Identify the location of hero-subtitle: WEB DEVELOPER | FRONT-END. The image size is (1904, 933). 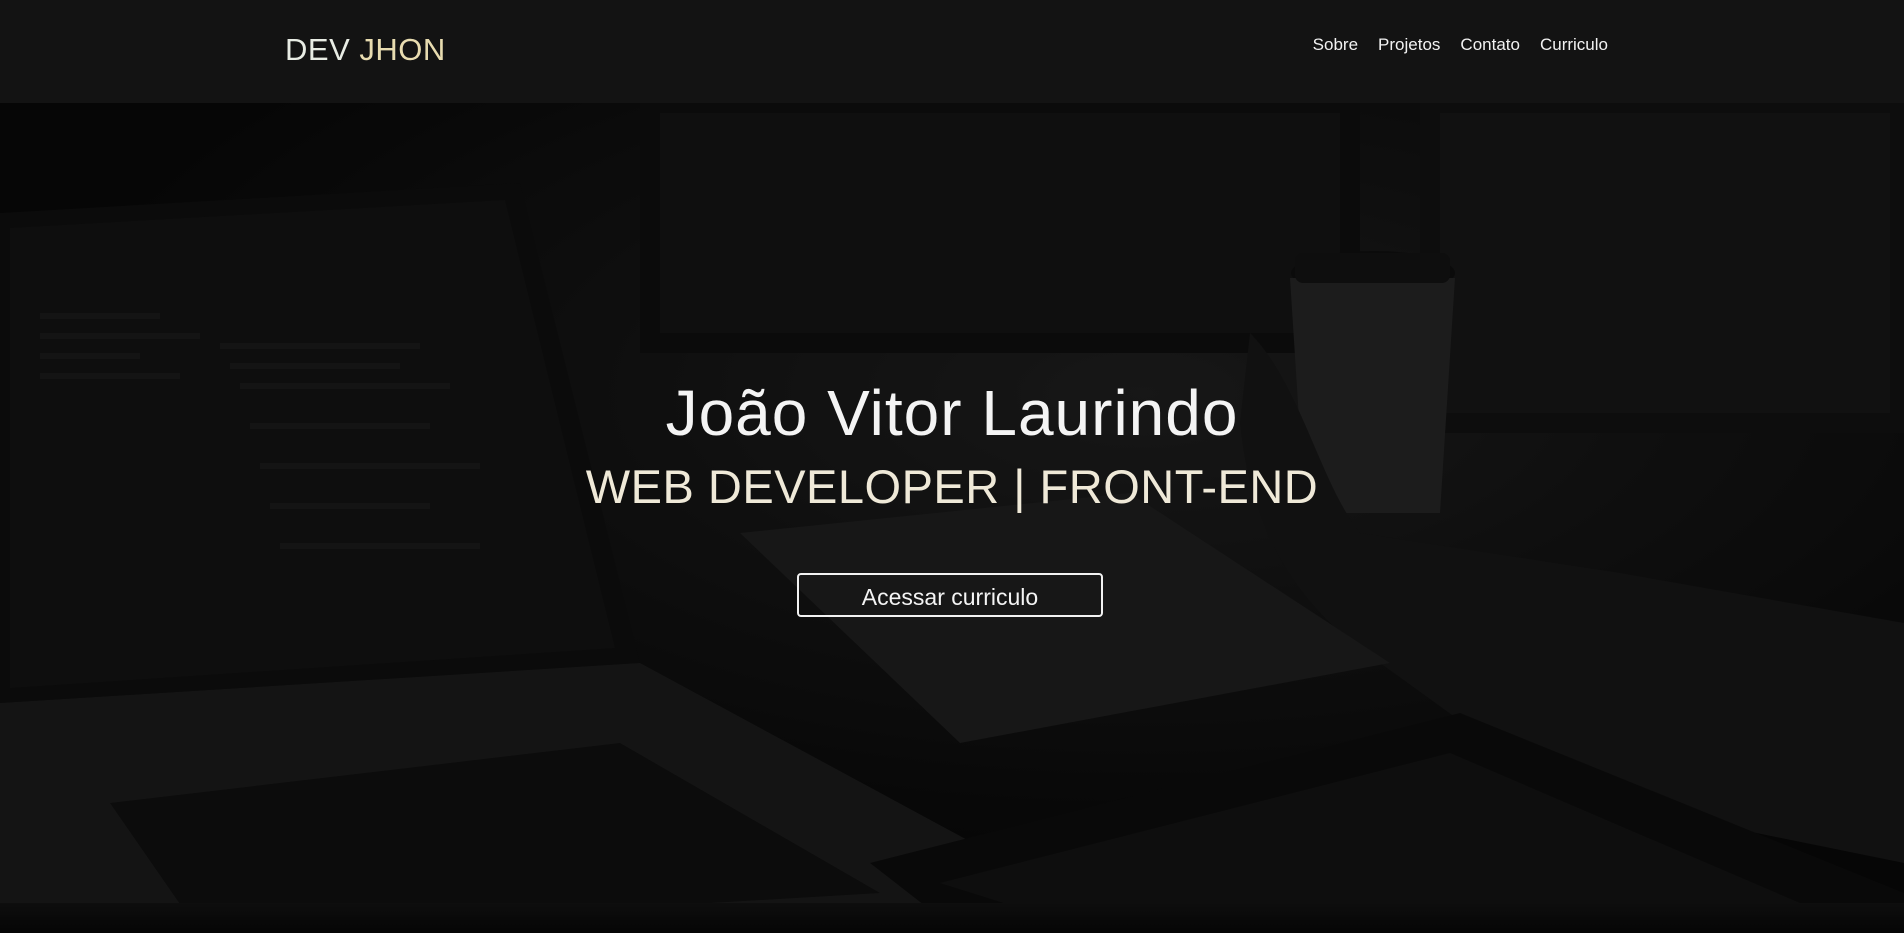
(952, 486).